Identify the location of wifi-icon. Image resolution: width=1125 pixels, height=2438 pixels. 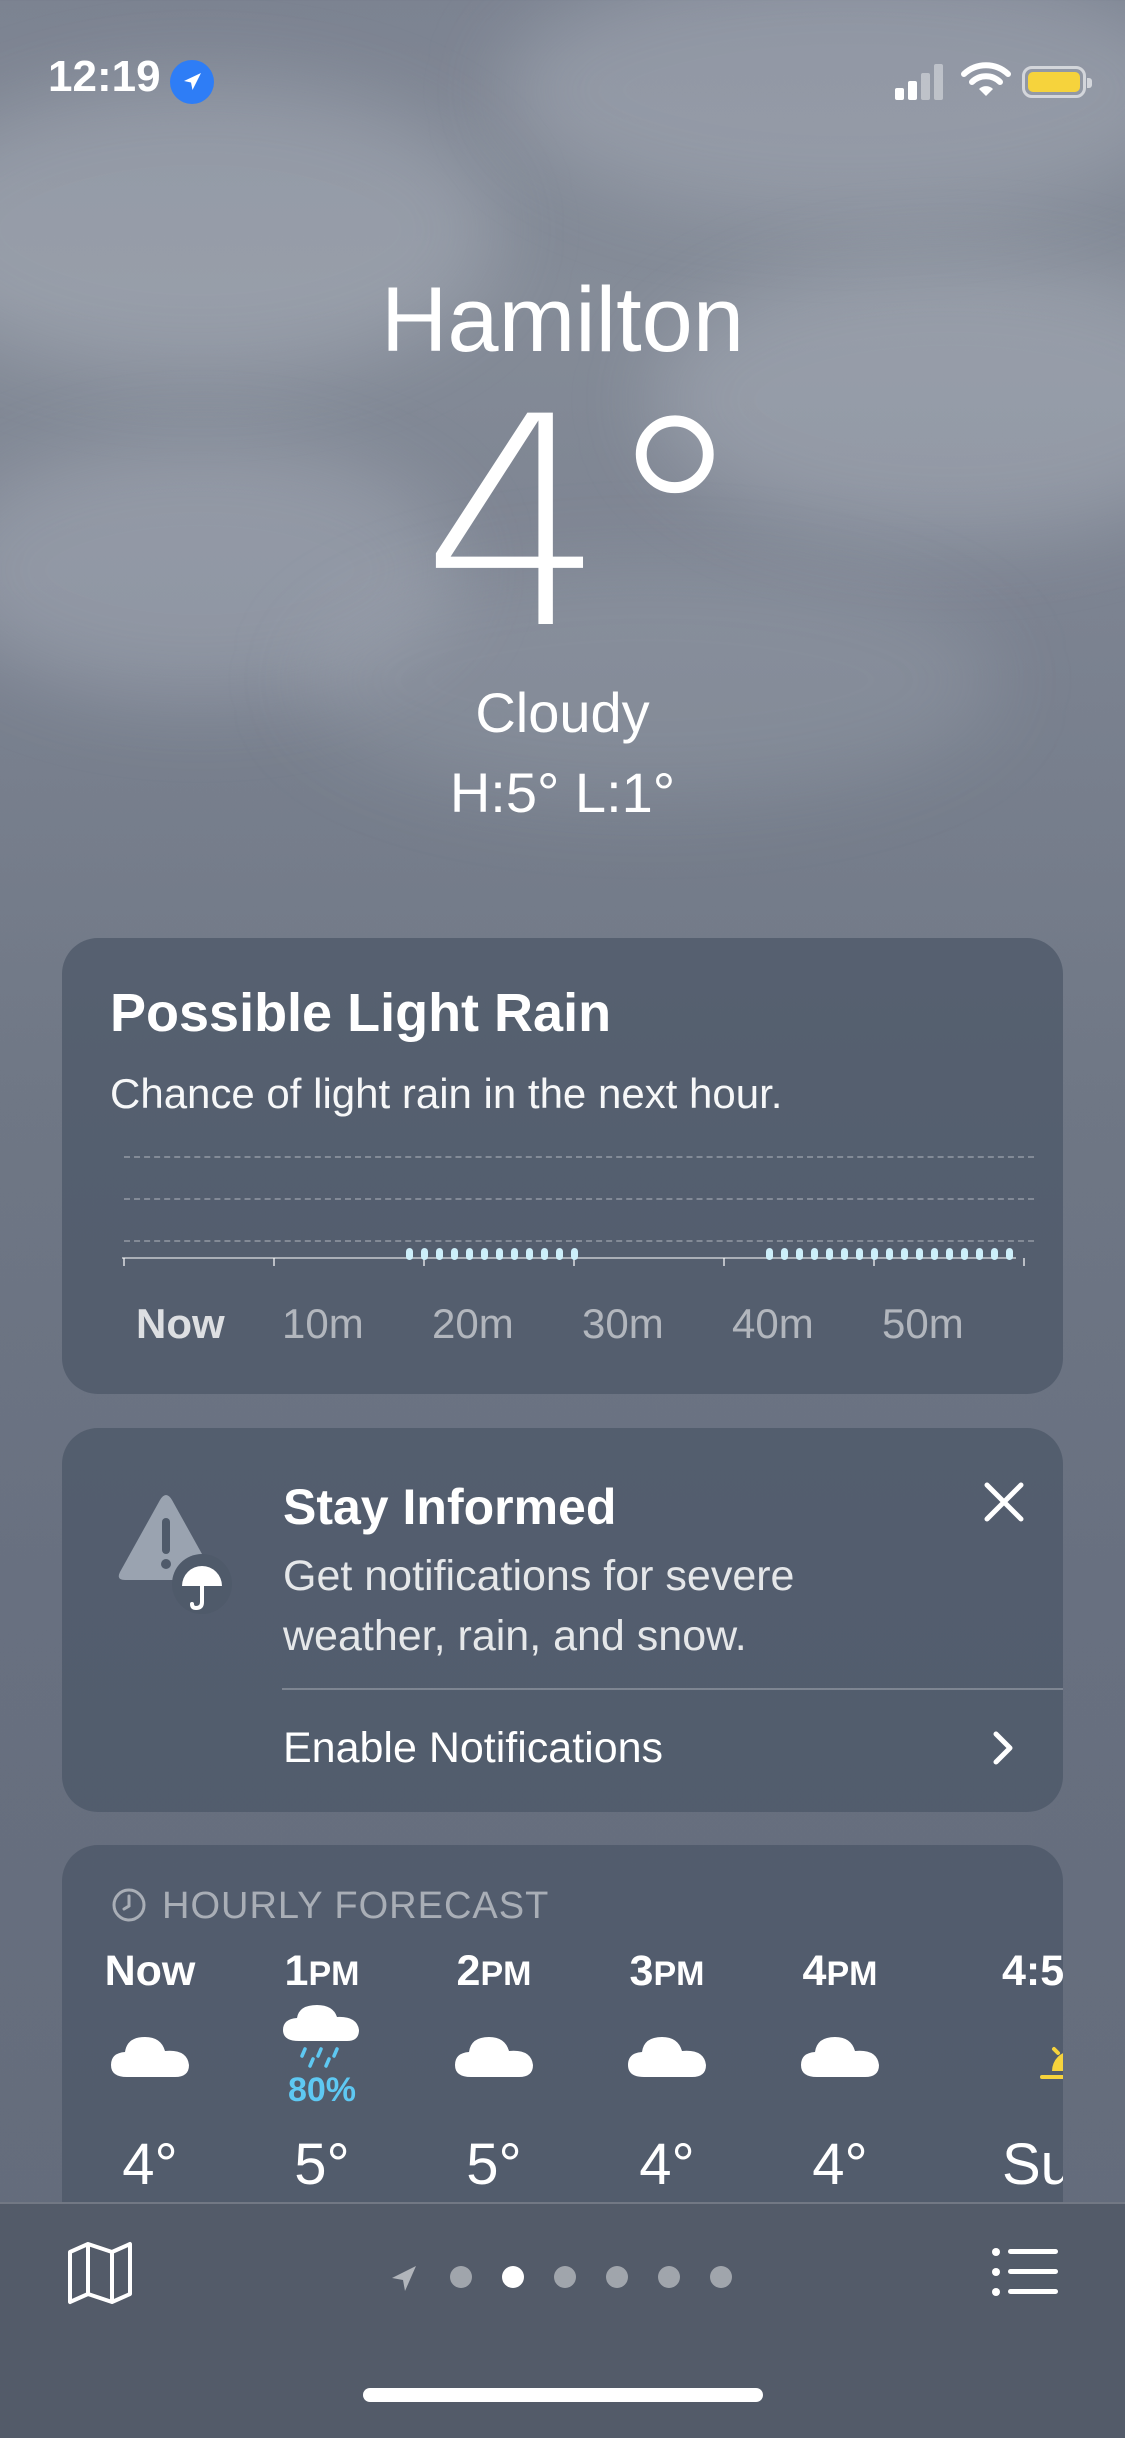
(986, 80).